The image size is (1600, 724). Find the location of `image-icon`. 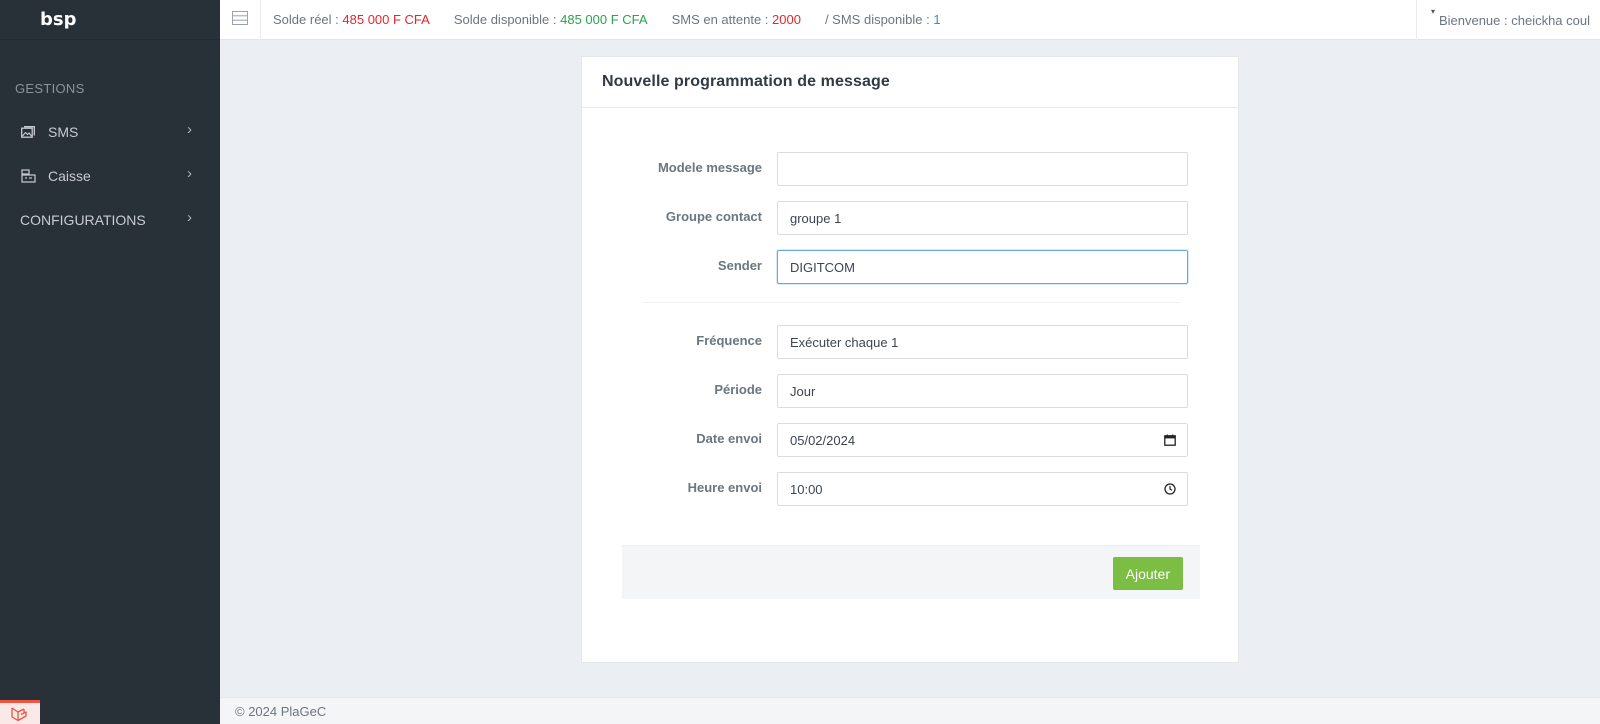

image-icon is located at coordinates (28, 132).